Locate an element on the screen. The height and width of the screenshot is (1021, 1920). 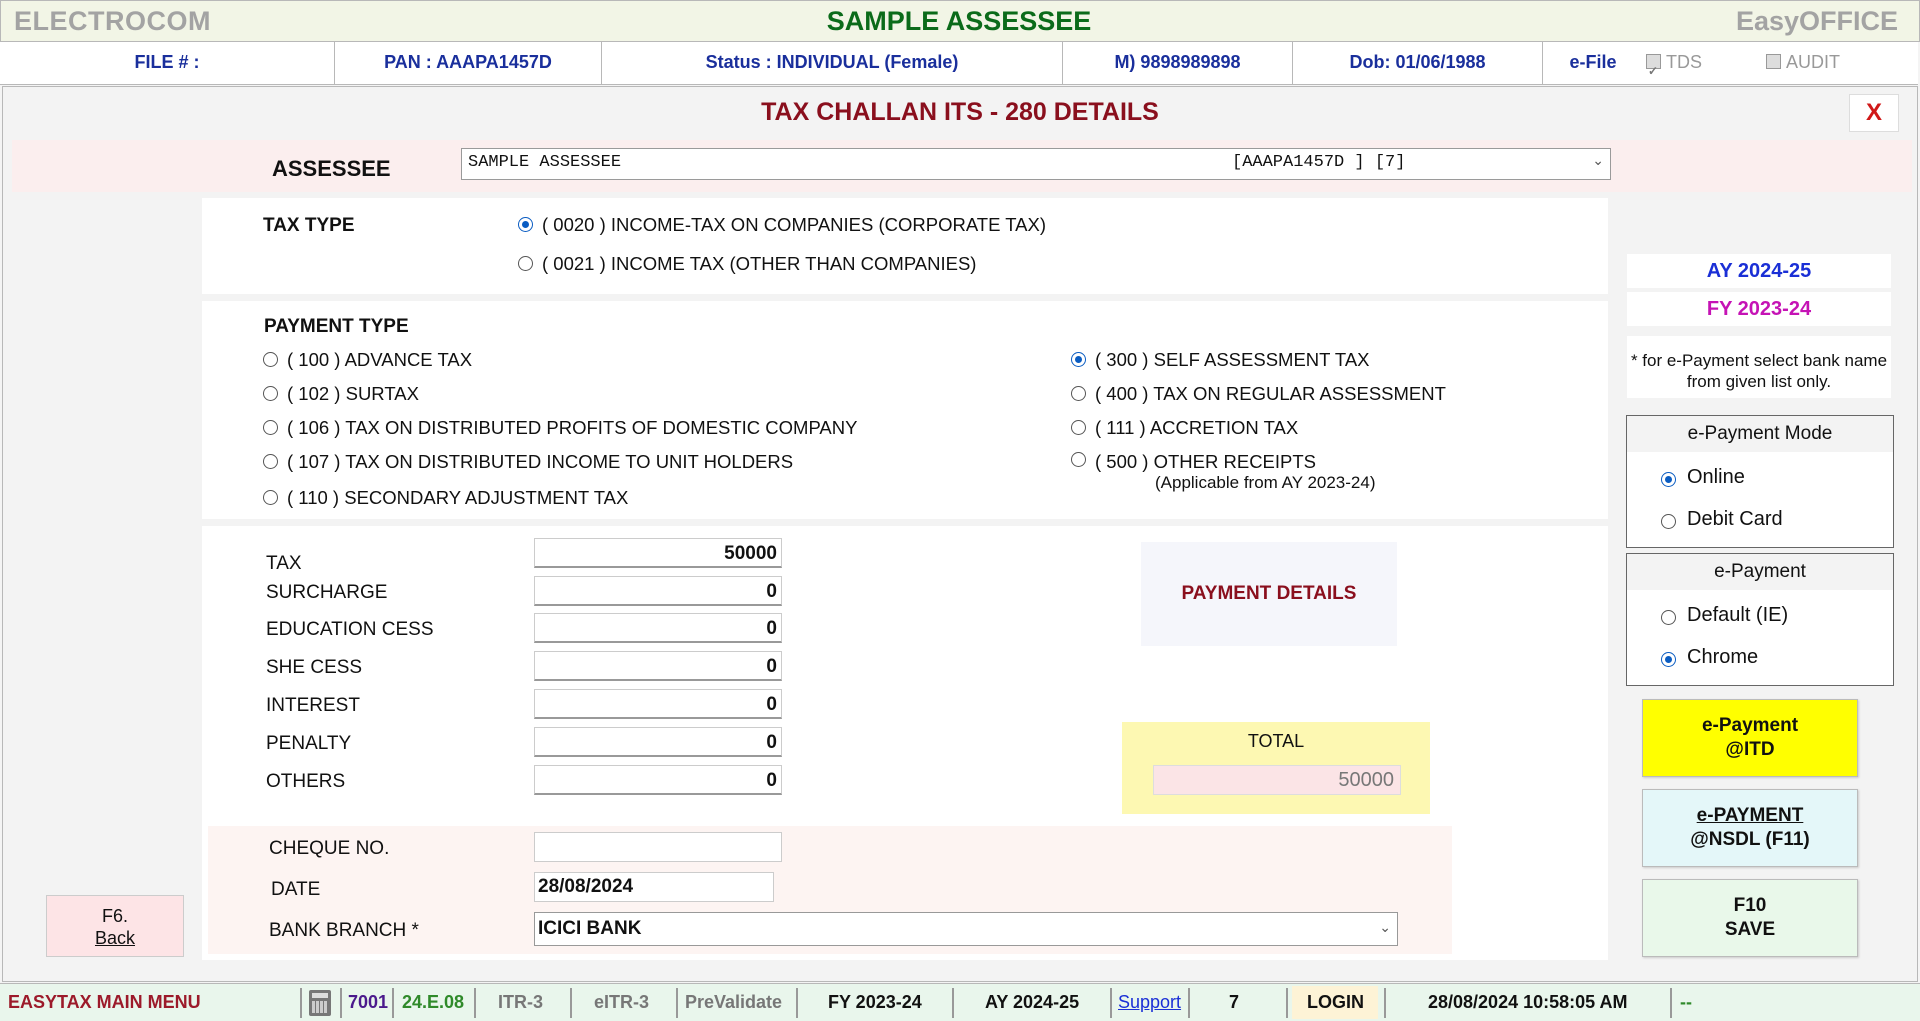
back-button: F6. Back is located at coordinates (115, 926).